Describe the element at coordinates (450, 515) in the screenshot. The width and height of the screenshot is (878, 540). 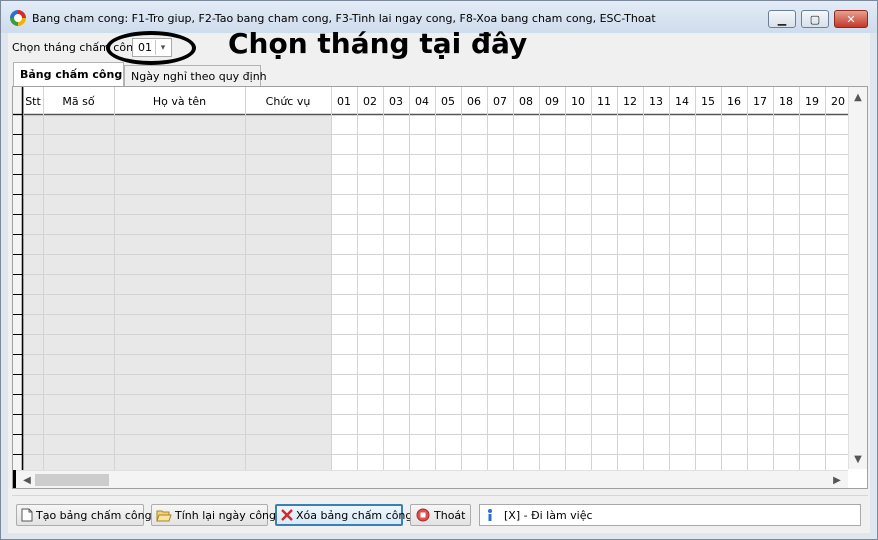
I see `exit-label: Thoát` at that location.